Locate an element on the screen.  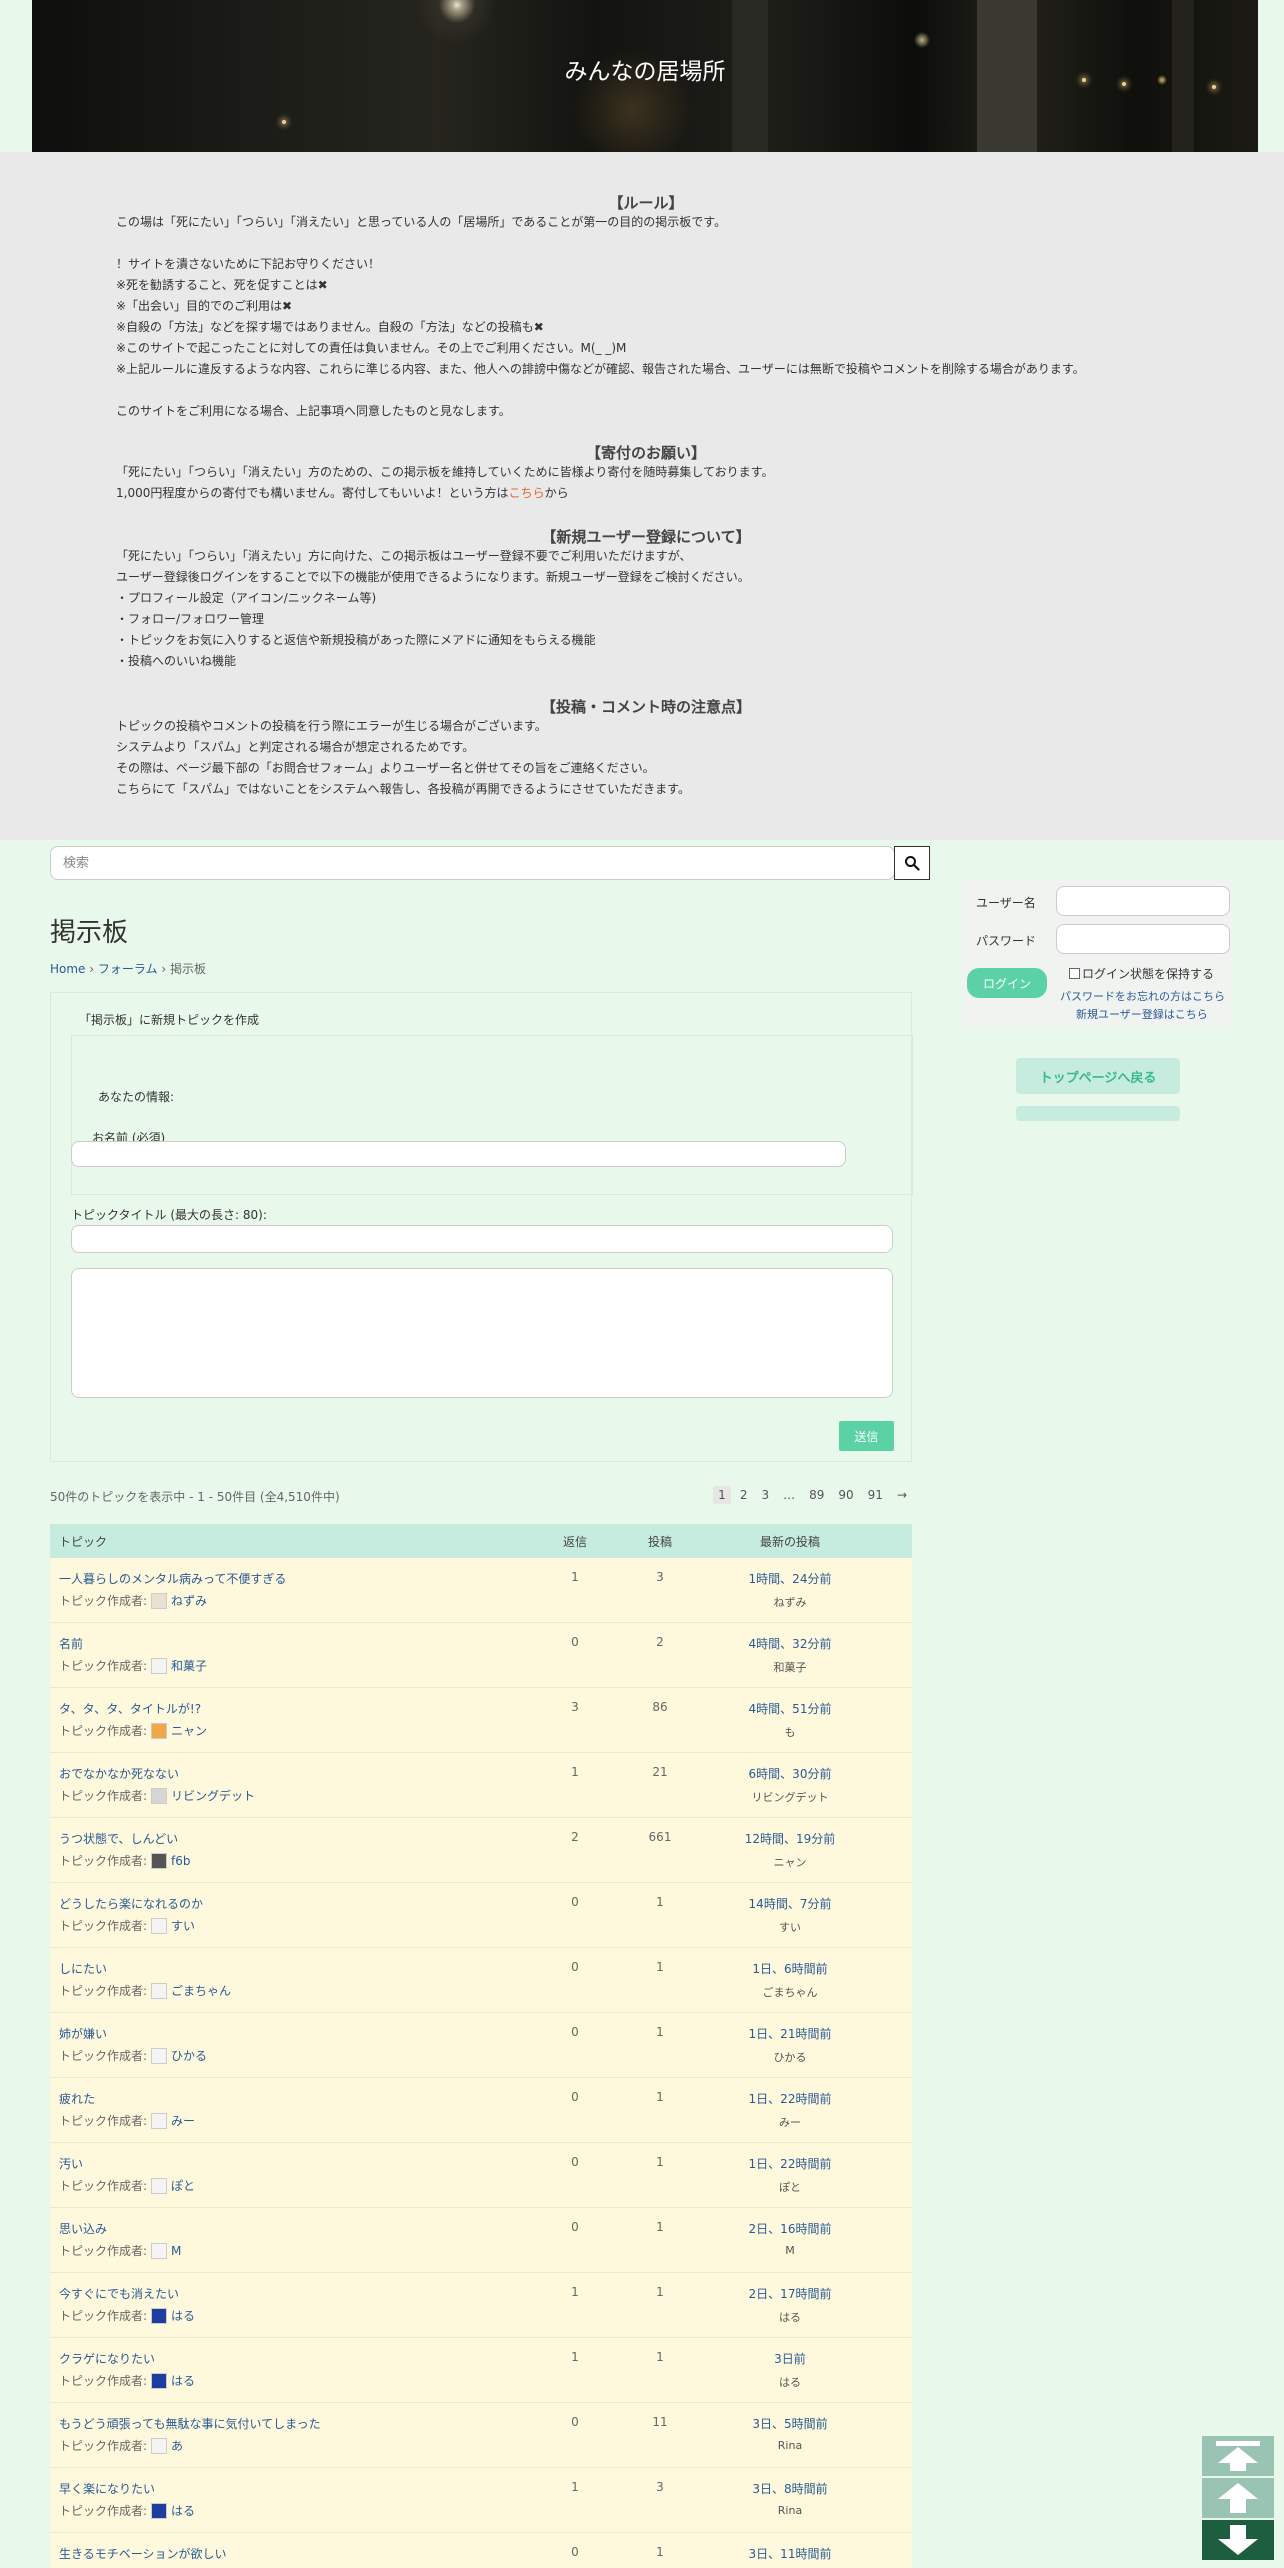
topic-title-link: 生きるモチベーションが欲しい is located at coordinates (143, 2553).